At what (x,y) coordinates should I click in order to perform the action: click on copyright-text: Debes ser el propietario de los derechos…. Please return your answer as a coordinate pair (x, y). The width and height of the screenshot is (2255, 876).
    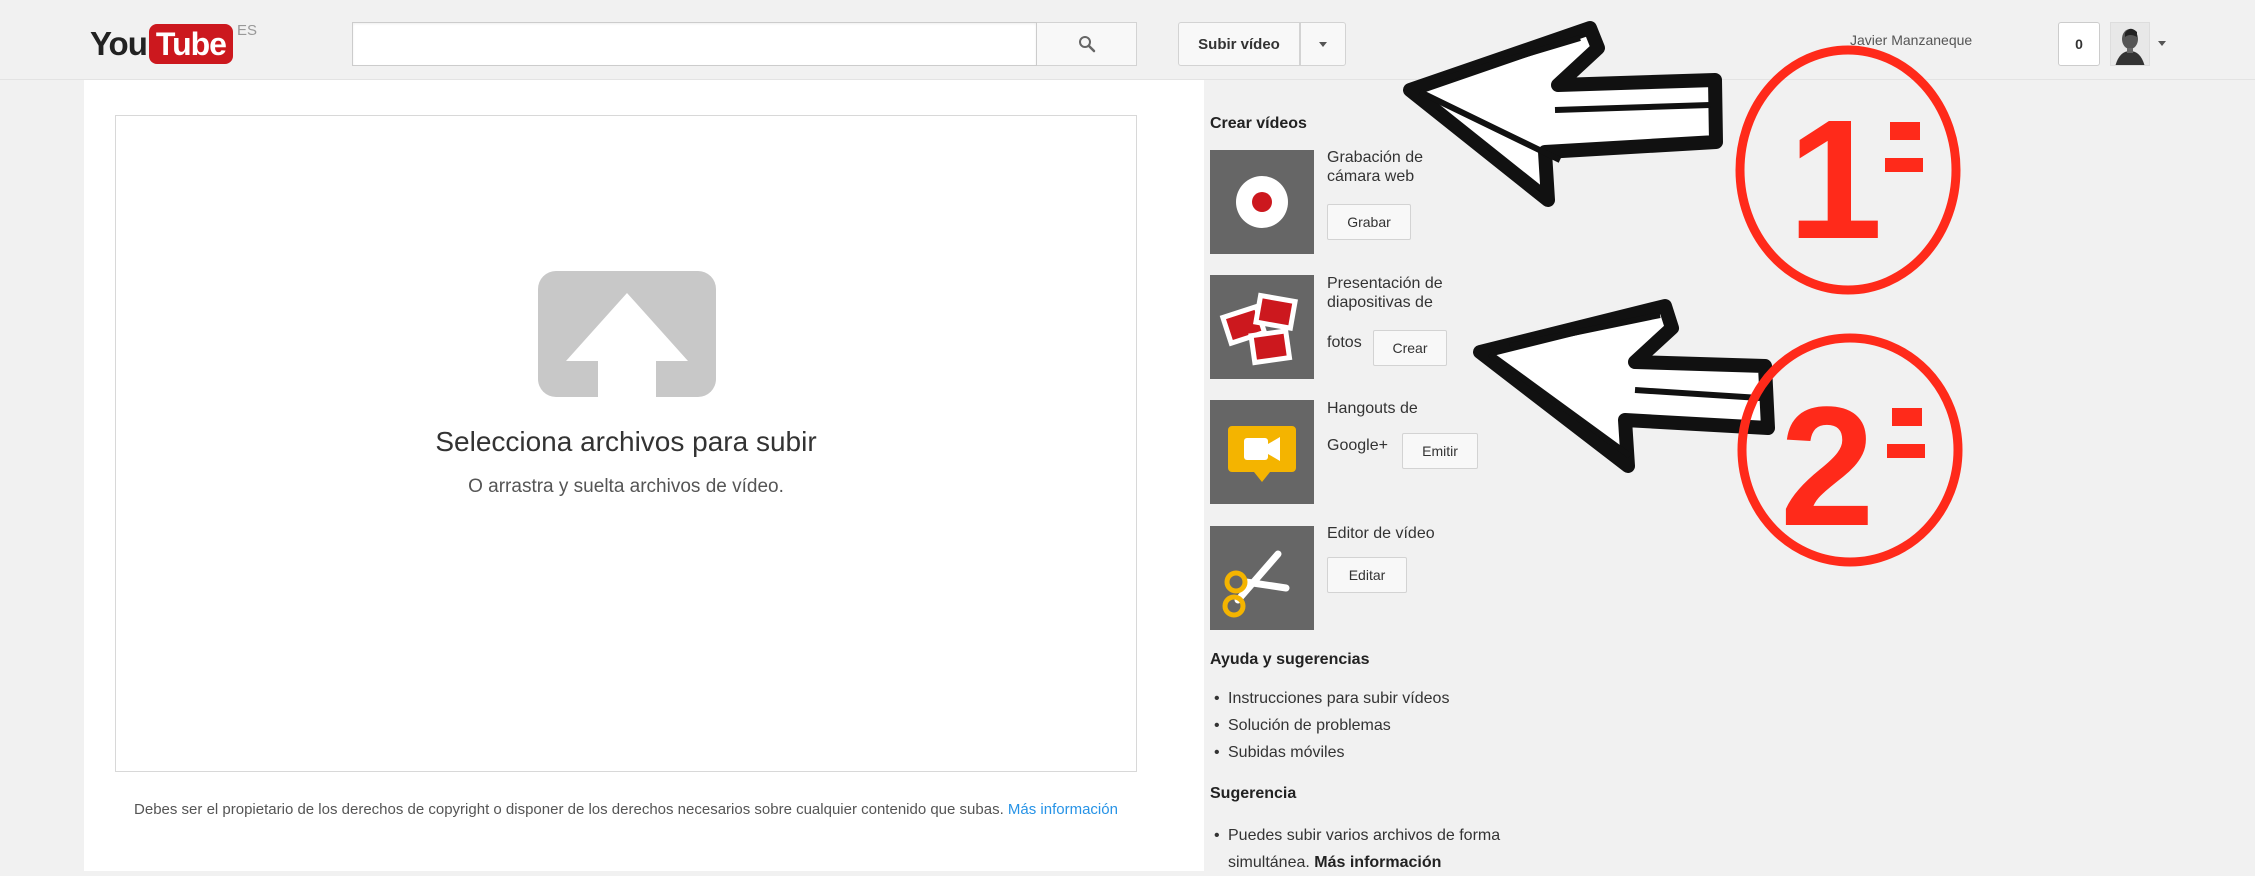
    Looking at the image, I should click on (569, 809).